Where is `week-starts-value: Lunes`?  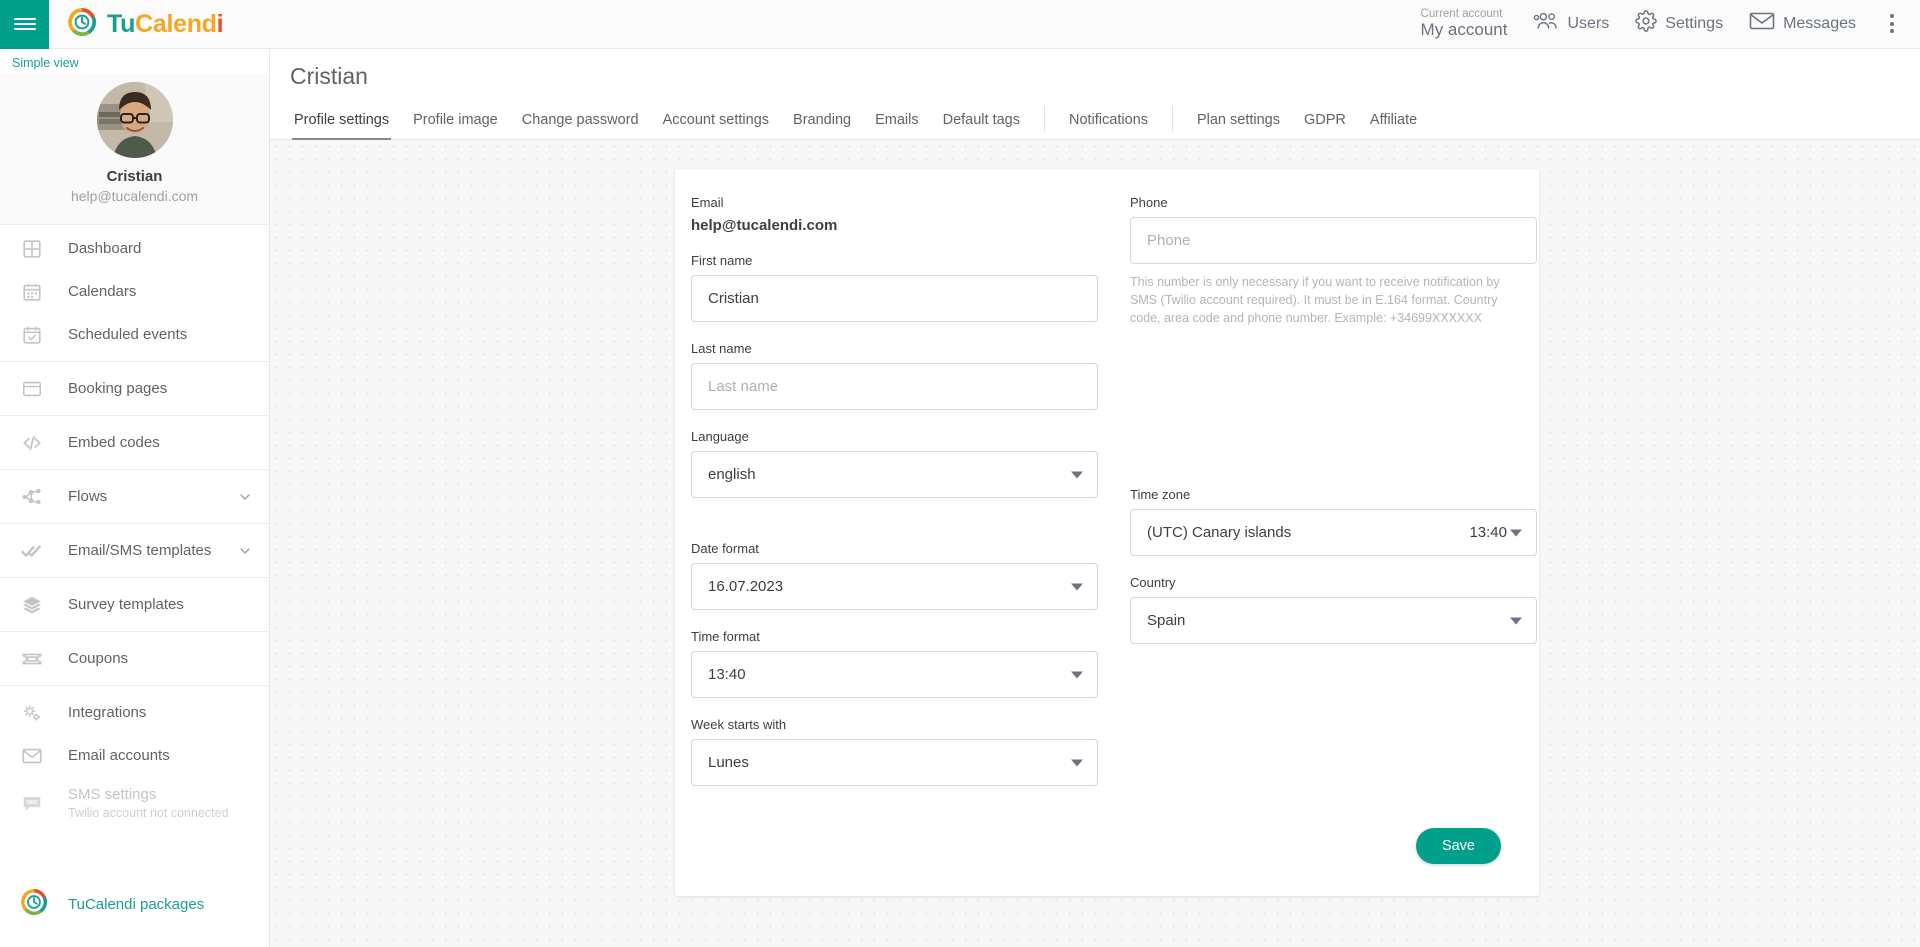 week-starts-value: Lunes is located at coordinates (728, 762).